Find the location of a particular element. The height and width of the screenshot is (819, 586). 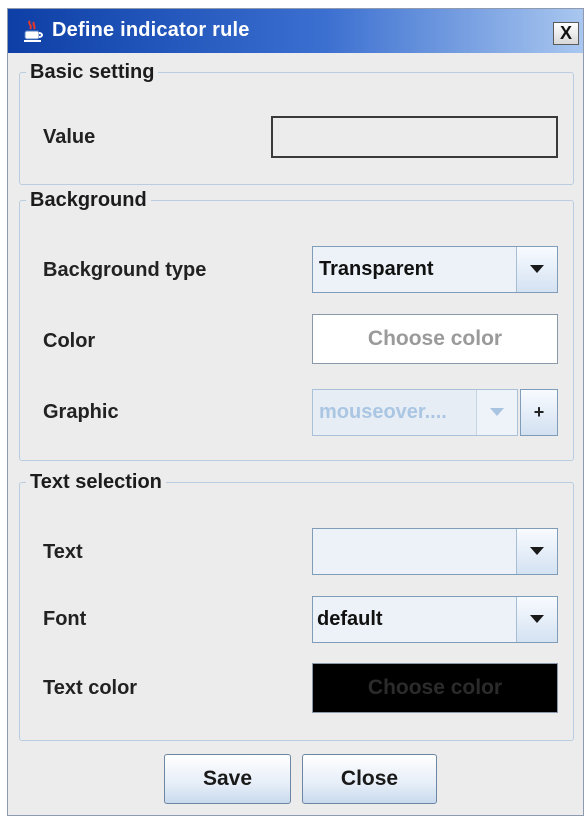

graphic-label: Graphic is located at coordinates (81, 412).